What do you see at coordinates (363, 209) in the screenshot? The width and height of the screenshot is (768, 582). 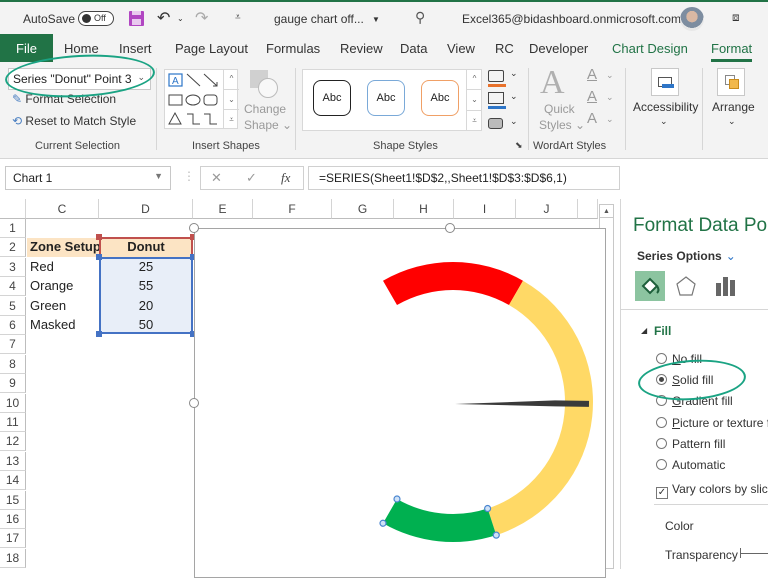 I see `column-header: G` at bounding box center [363, 209].